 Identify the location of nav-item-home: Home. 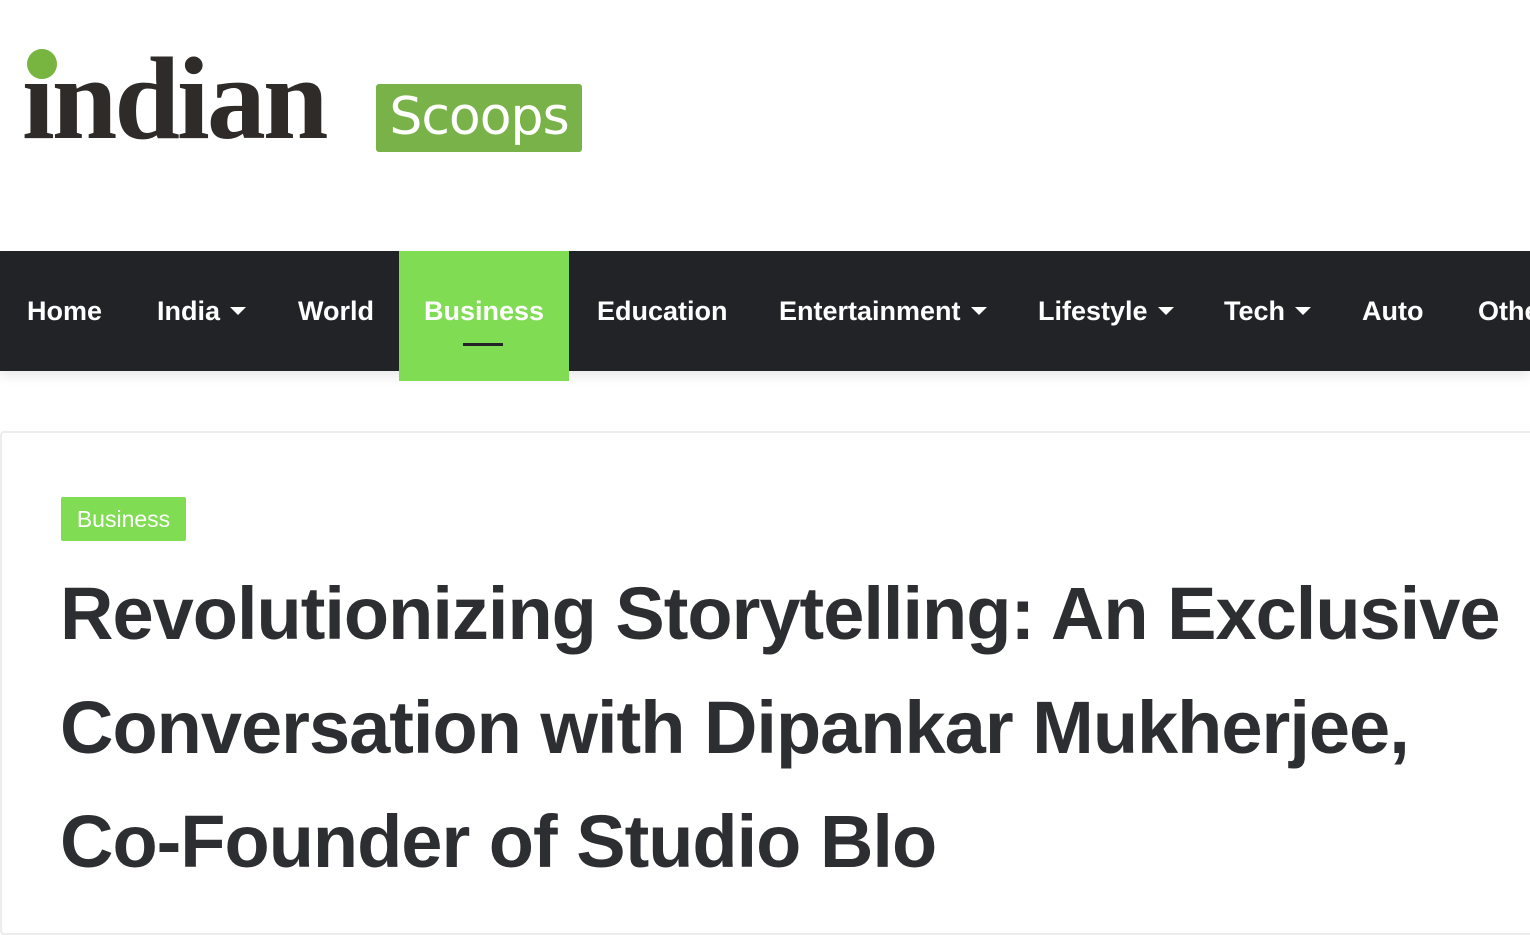
(64, 311).